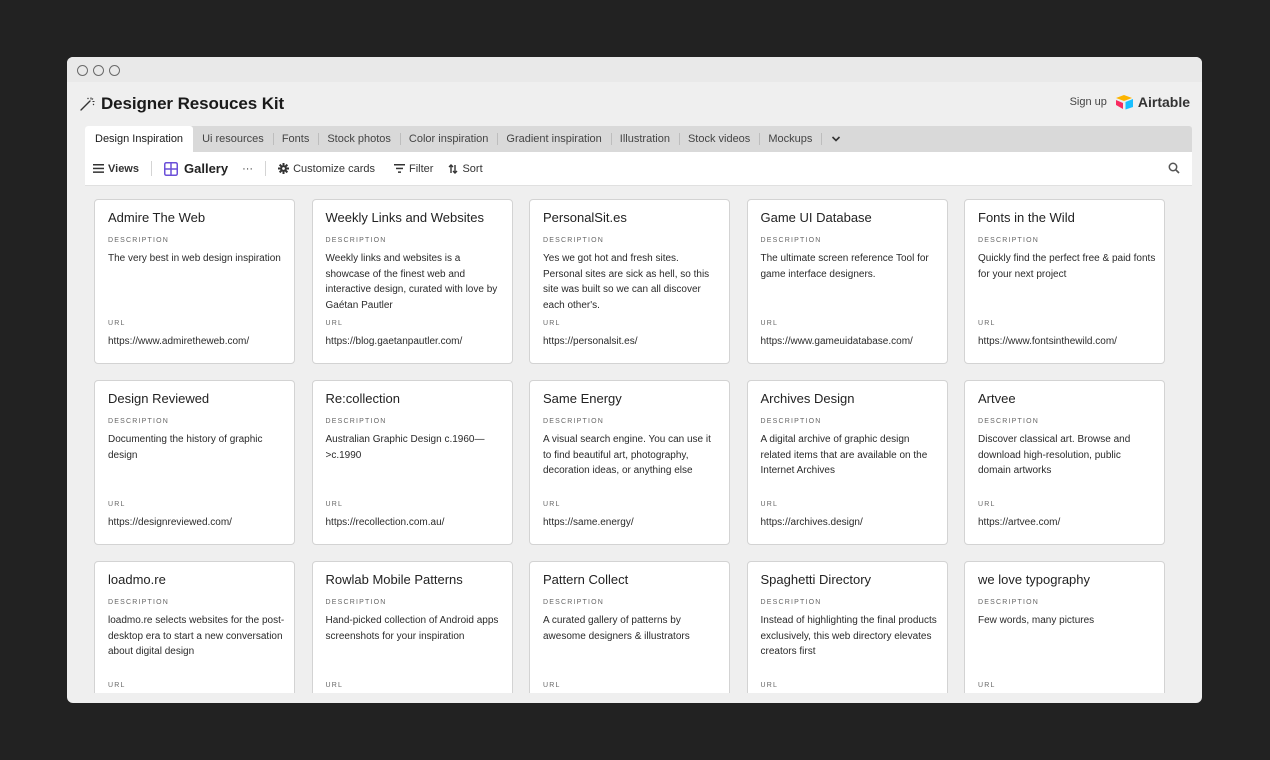 Image resolution: width=1270 pixels, height=760 pixels. What do you see at coordinates (82, 70) in the screenshot?
I see `close-window-button` at bounding box center [82, 70].